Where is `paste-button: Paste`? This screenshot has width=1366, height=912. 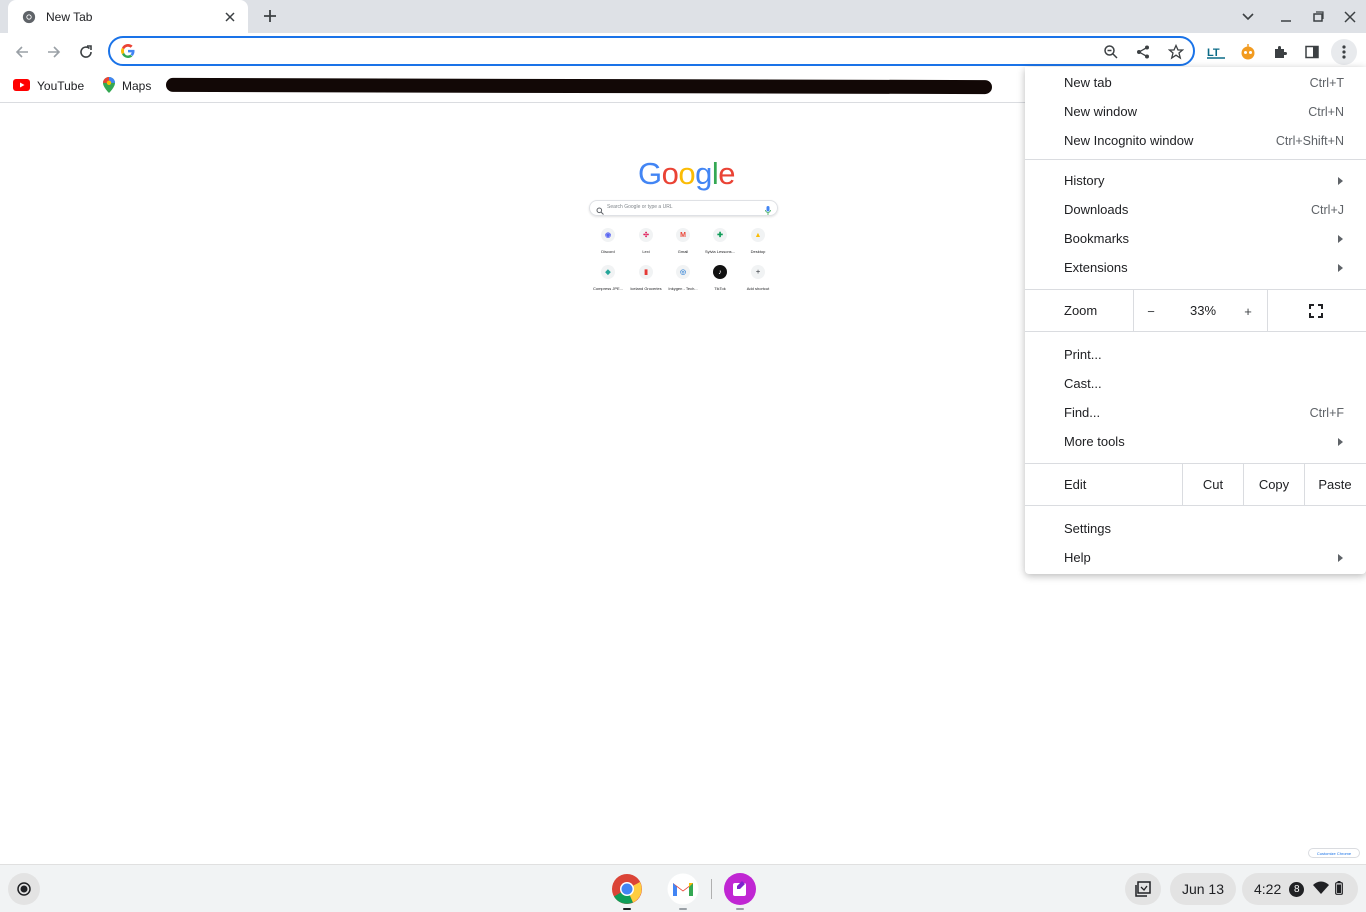
paste-button: Paste is located at coordinates (1335, 484).